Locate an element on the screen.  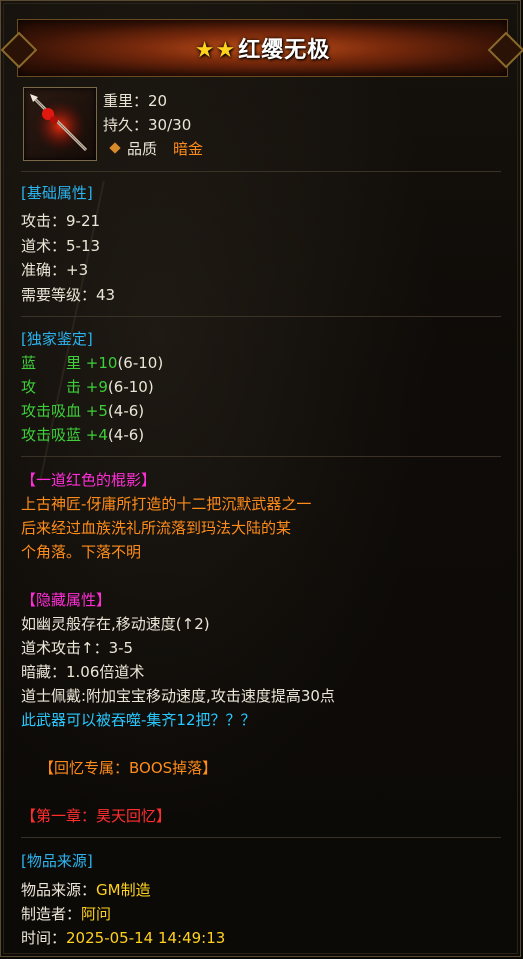
banner-ornament-left is located at coordinates (19, 50).